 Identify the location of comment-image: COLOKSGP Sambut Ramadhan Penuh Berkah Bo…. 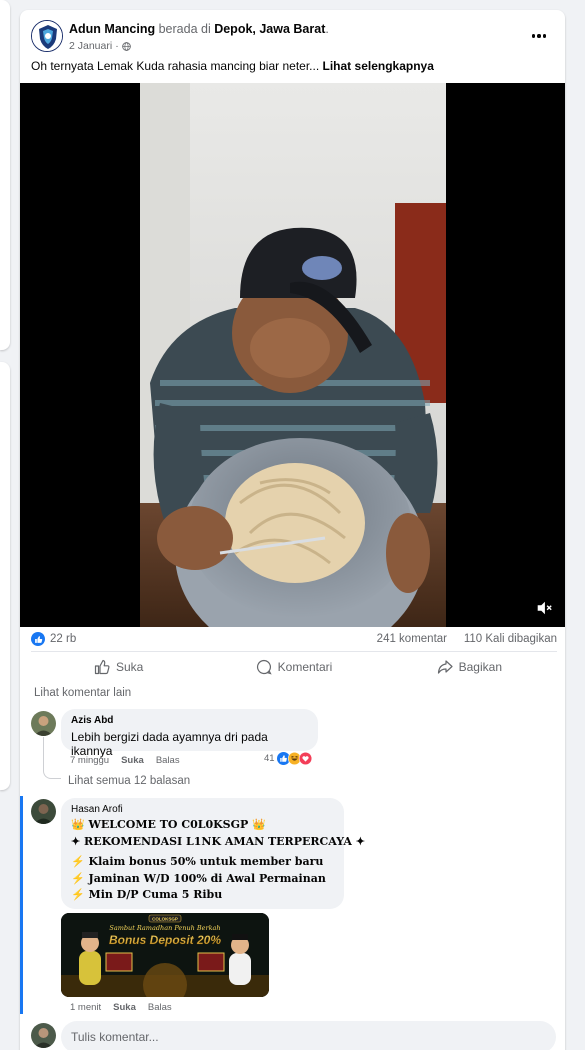
(165, 955).